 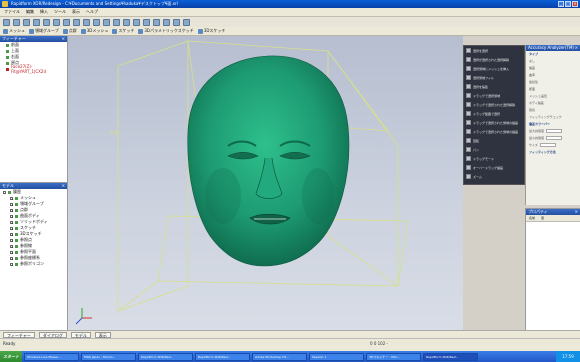 What do you see at coordinates (494, 176) in the screenshot?
I see `cmd-zoom: ズーム` at bounding box center [494, 176].